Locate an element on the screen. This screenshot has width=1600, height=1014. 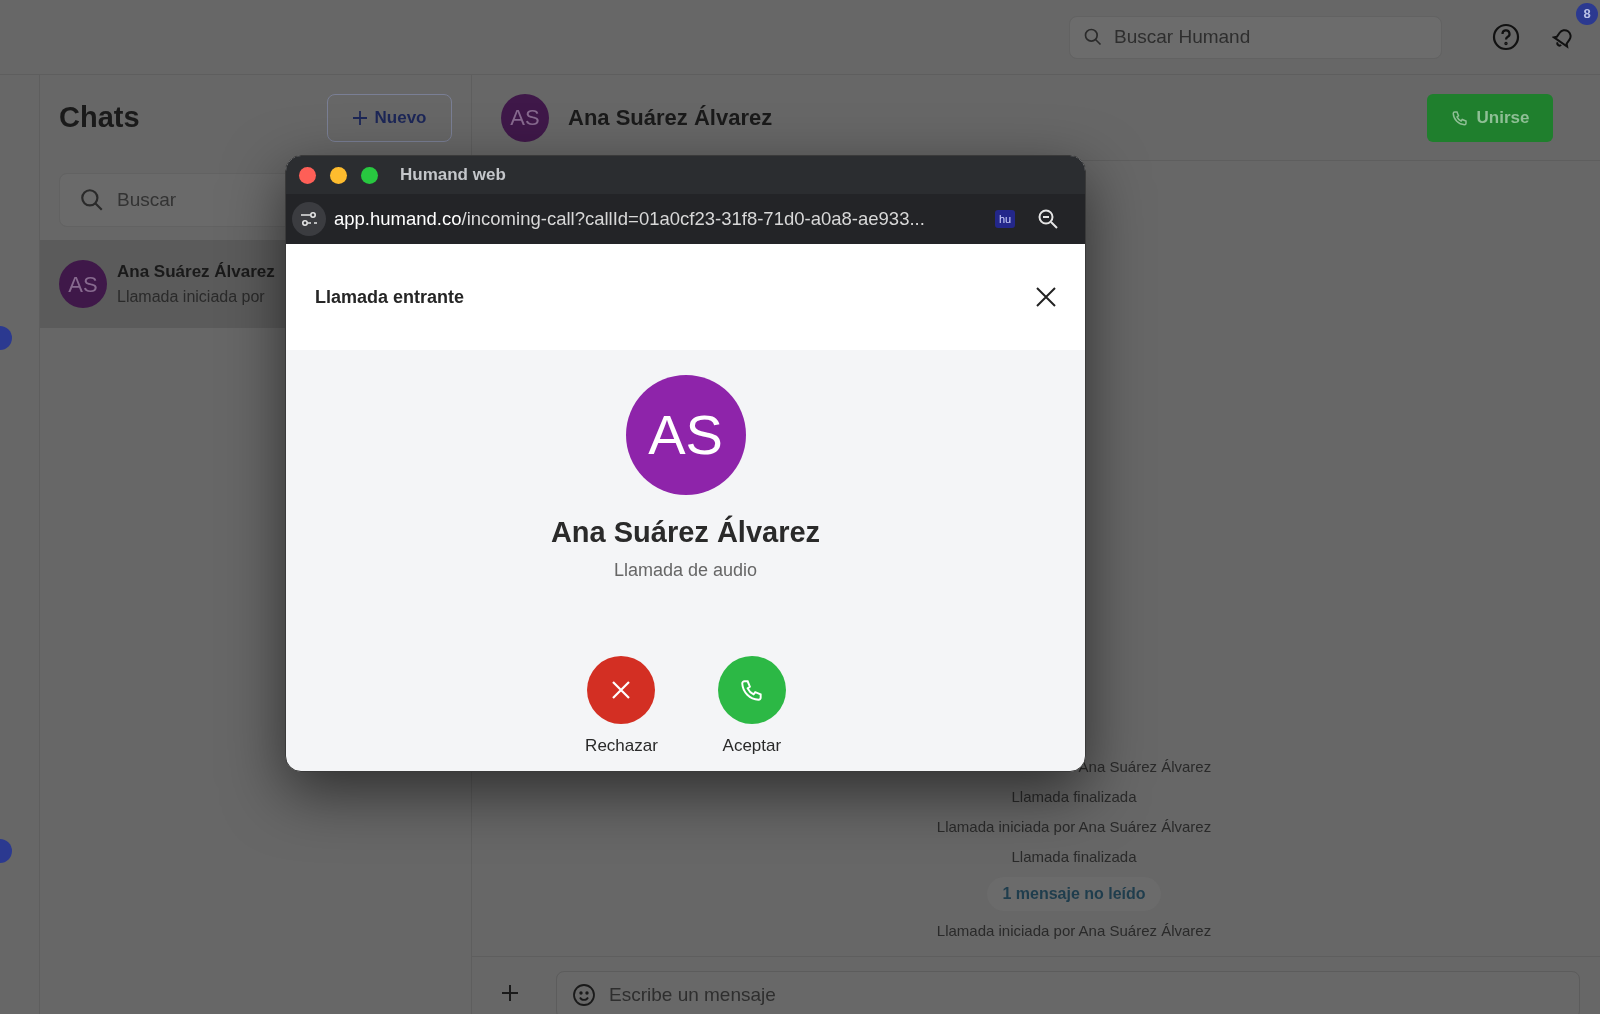
smiley-icon is located at coordinates (584, 995).